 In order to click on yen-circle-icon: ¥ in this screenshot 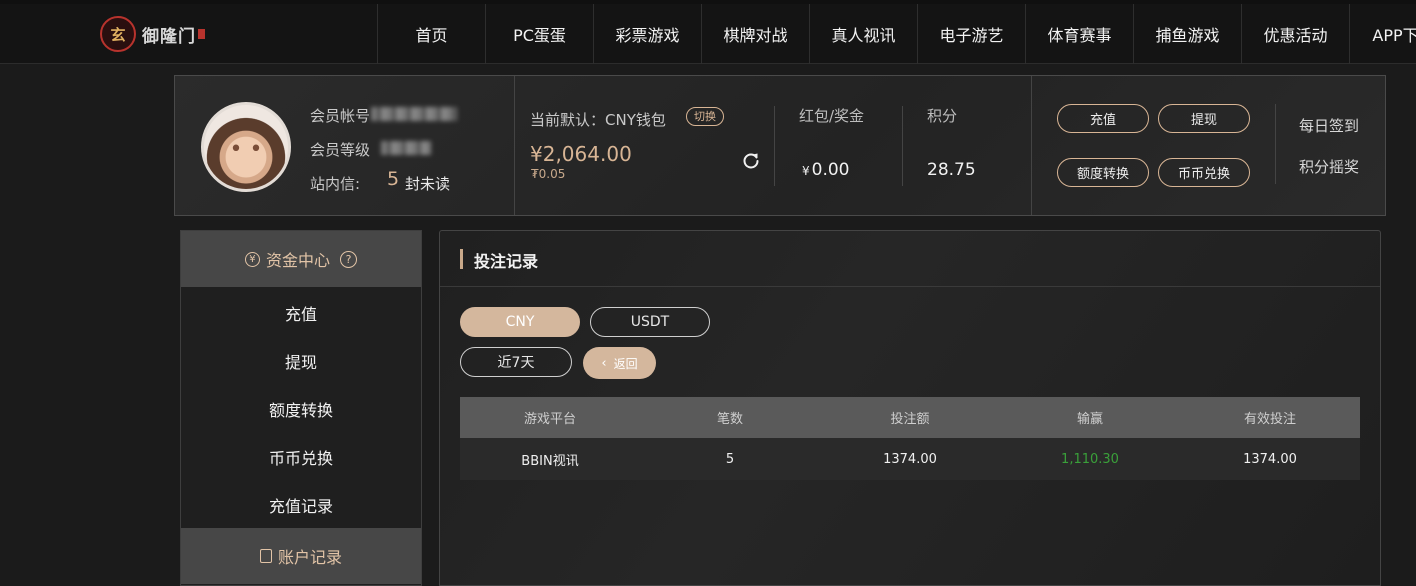, I will do `click(252, 259)`.